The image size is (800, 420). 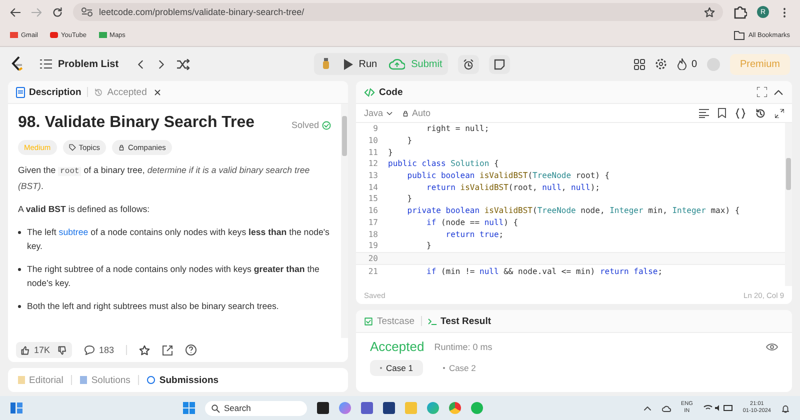 I want to click on taskbar-search-field: Search, so click(x=255, y=408).